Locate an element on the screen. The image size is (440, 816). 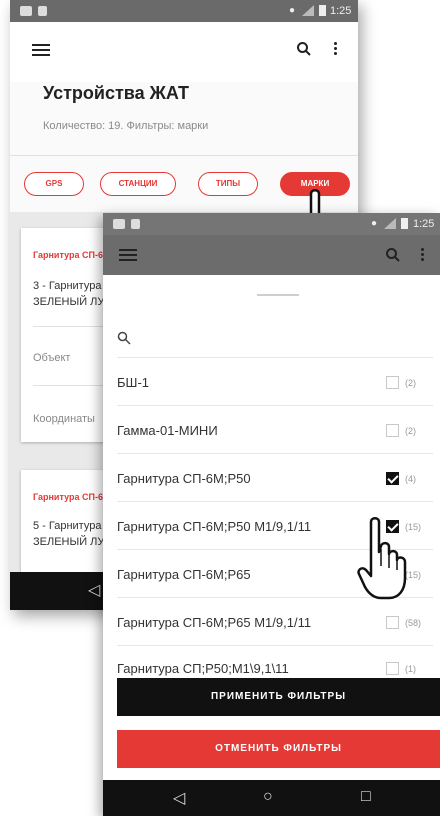
recents-icon: □ is located at coordinates (366, 797).